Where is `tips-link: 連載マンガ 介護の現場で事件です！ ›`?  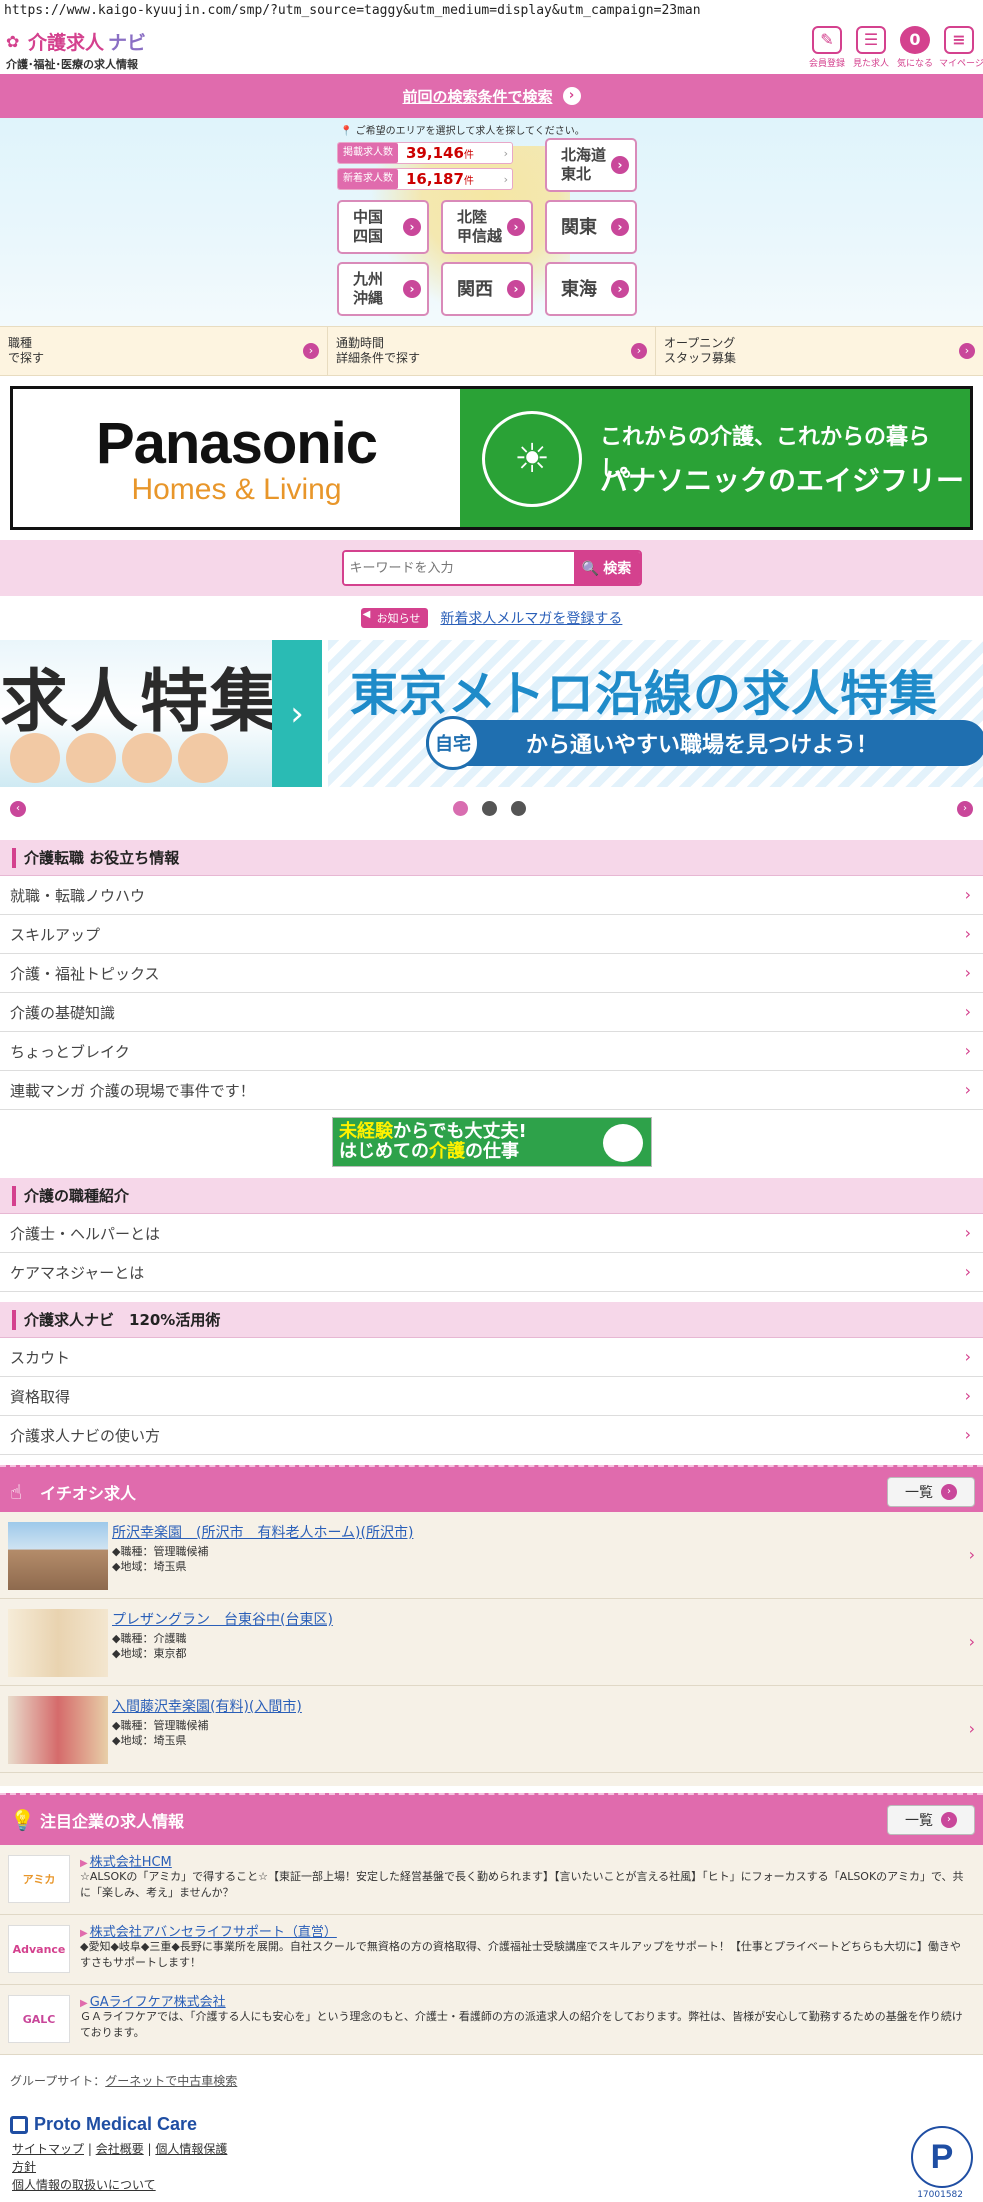
tips-link: 連載マンガ 介護の現場で事件です！ › is located at coordinates (491, 1090).